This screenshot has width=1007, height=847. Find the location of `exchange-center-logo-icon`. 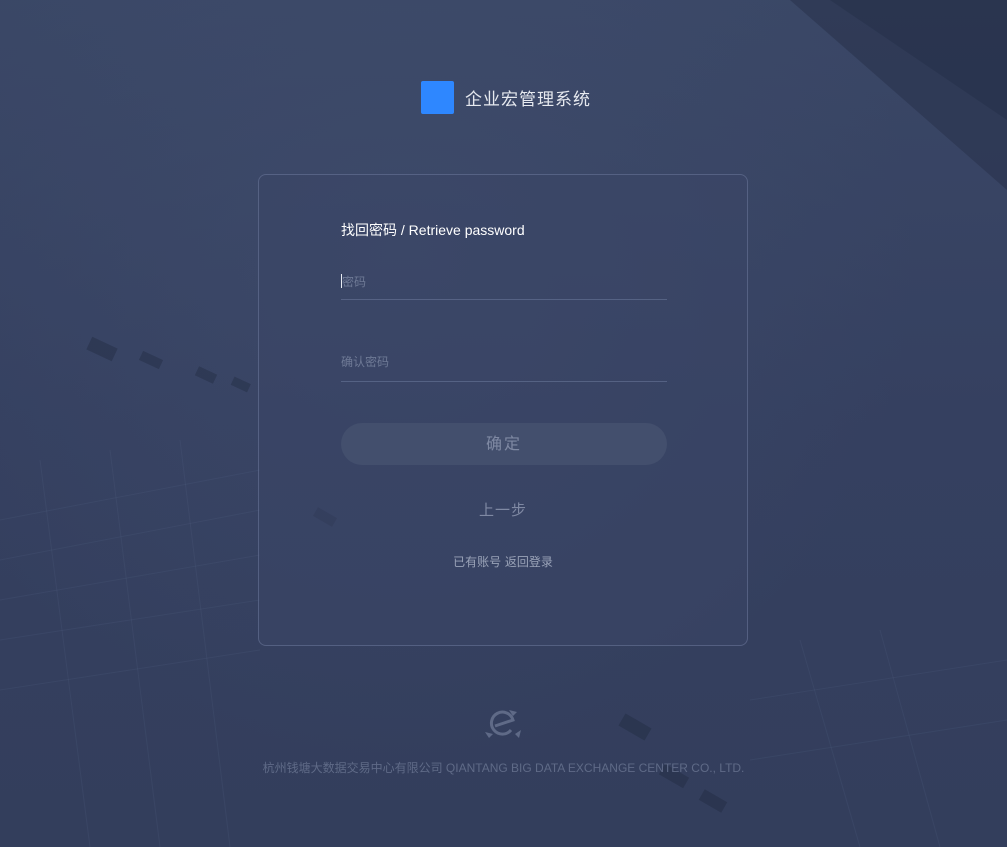

exchange-center-logo-icon is located at coordinates (503, 725).